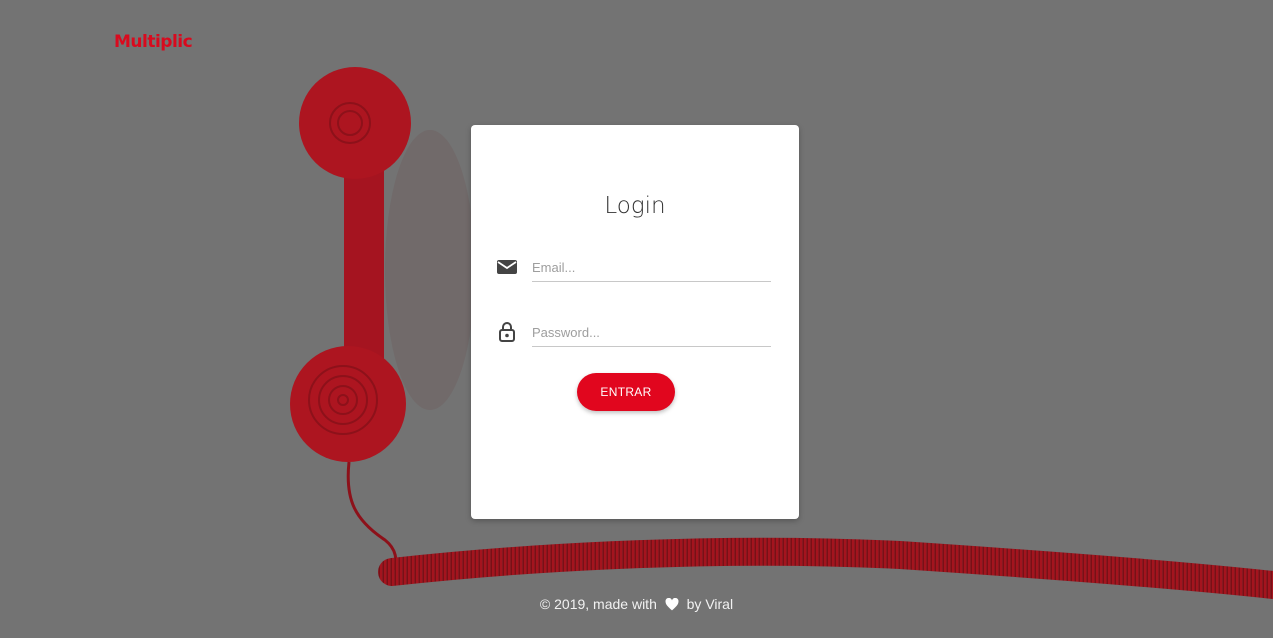 The image size is (1273, 638). Describe the element at coordinates (710, 604) in the screenshot. I see `footer-suffix: by Viral` at that location.